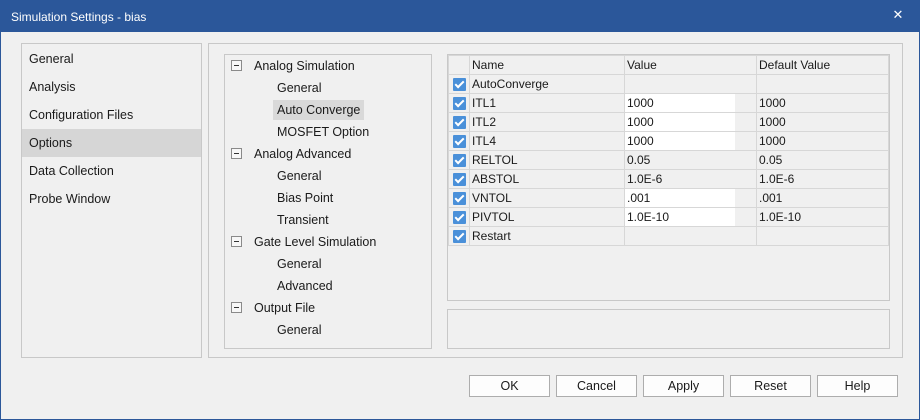  I want to click on column-header-value: Value, so click(690, 65).